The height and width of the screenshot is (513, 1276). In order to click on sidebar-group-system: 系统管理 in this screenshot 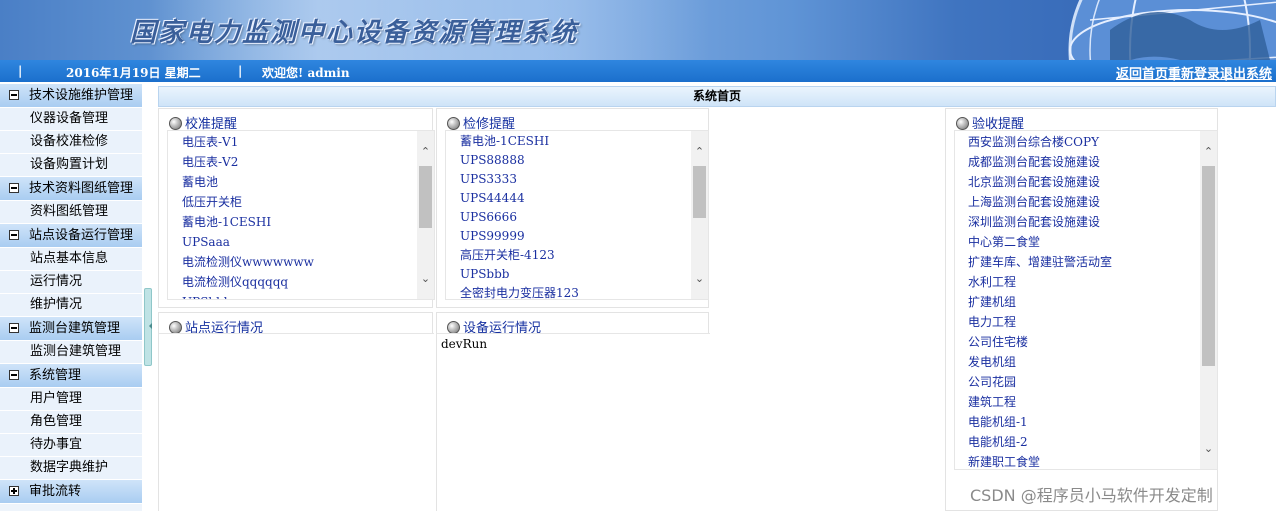, I will do `click(71, 376)`.